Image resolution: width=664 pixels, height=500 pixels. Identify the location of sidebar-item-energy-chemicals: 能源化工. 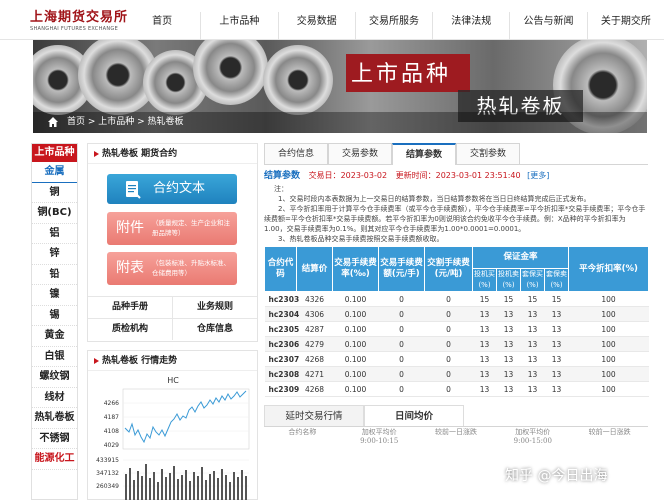
(54, 459).